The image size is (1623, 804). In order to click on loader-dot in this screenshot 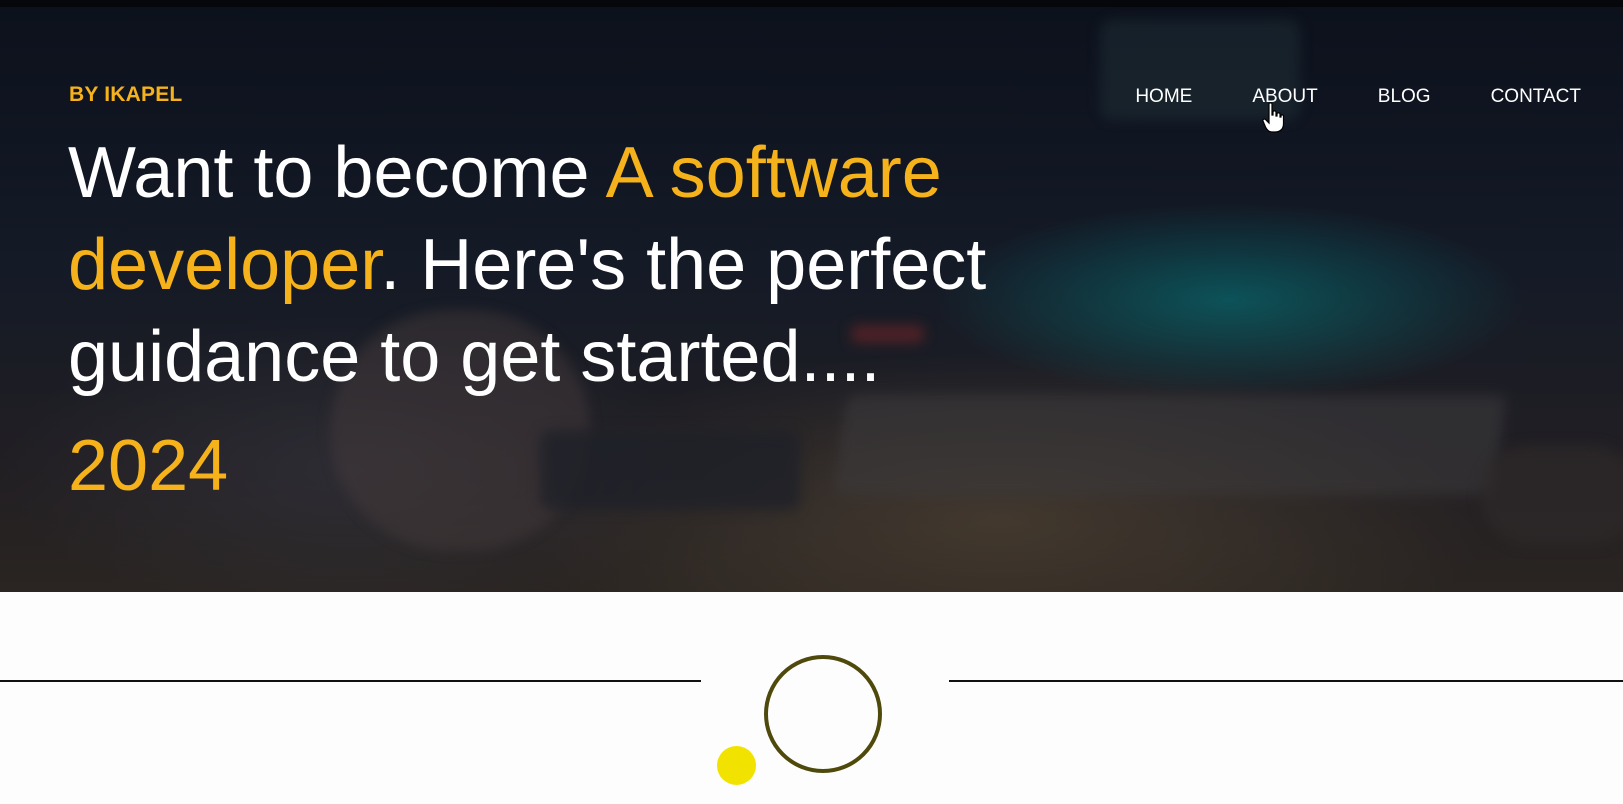, I will do `click(736, 765)`.